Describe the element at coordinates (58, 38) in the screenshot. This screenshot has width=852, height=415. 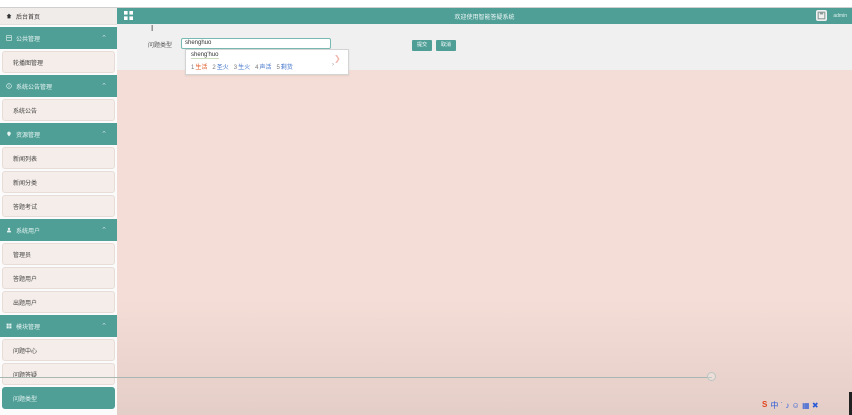
I see `sidebar-group-public: 公共管理 ⌃` at that location.